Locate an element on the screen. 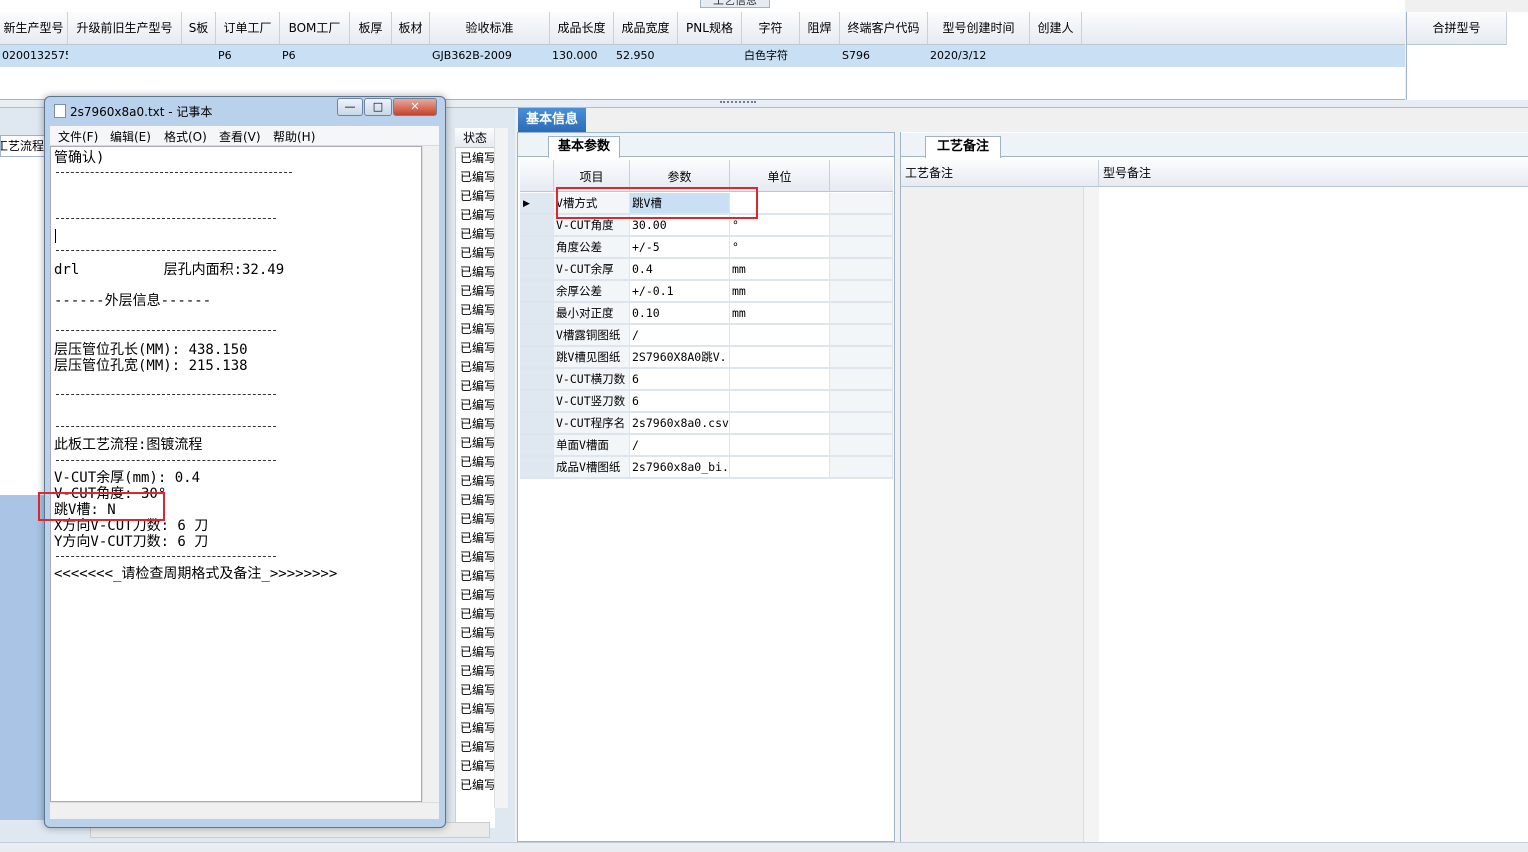  cell-length: 130.000 is located at coordinates (575, 55).